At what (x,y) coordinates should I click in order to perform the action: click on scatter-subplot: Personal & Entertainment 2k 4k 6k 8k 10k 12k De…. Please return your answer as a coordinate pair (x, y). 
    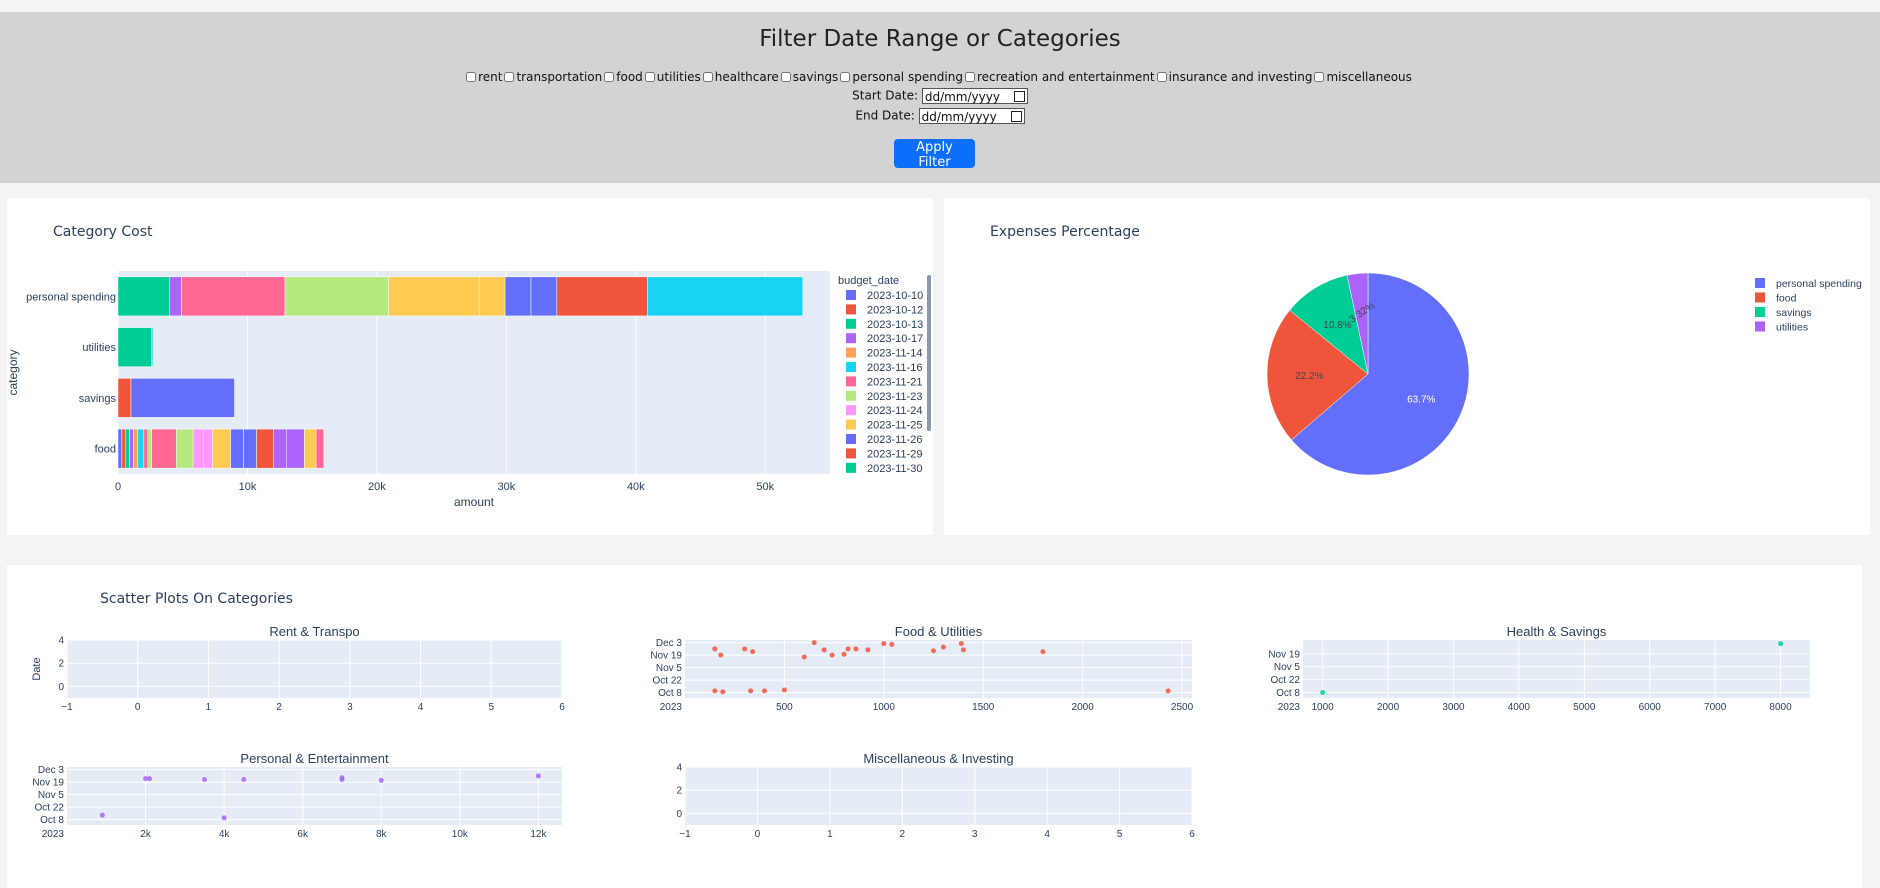
    Looking at the image, I should click on (297, 795).